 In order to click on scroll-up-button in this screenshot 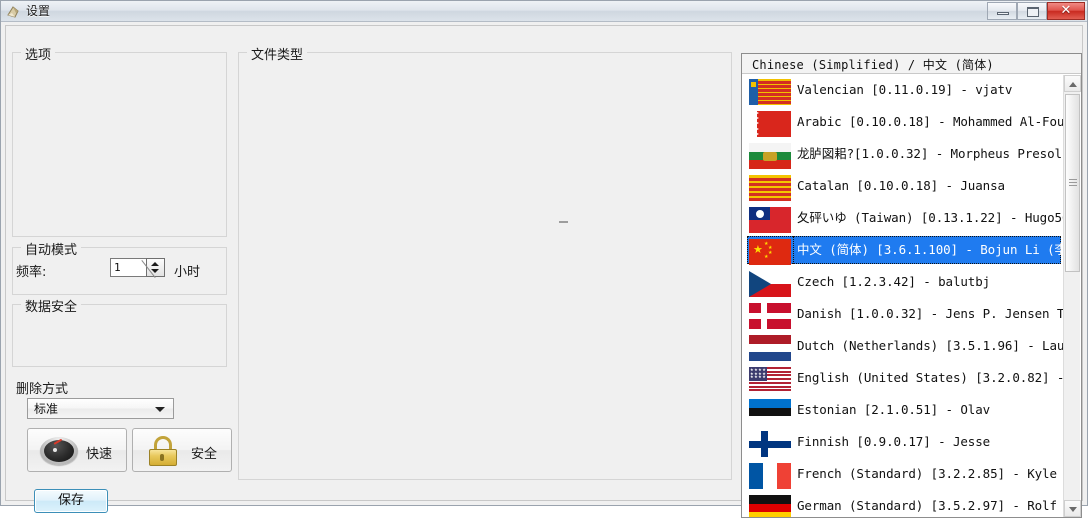, I will do `click(1072, 83)`.